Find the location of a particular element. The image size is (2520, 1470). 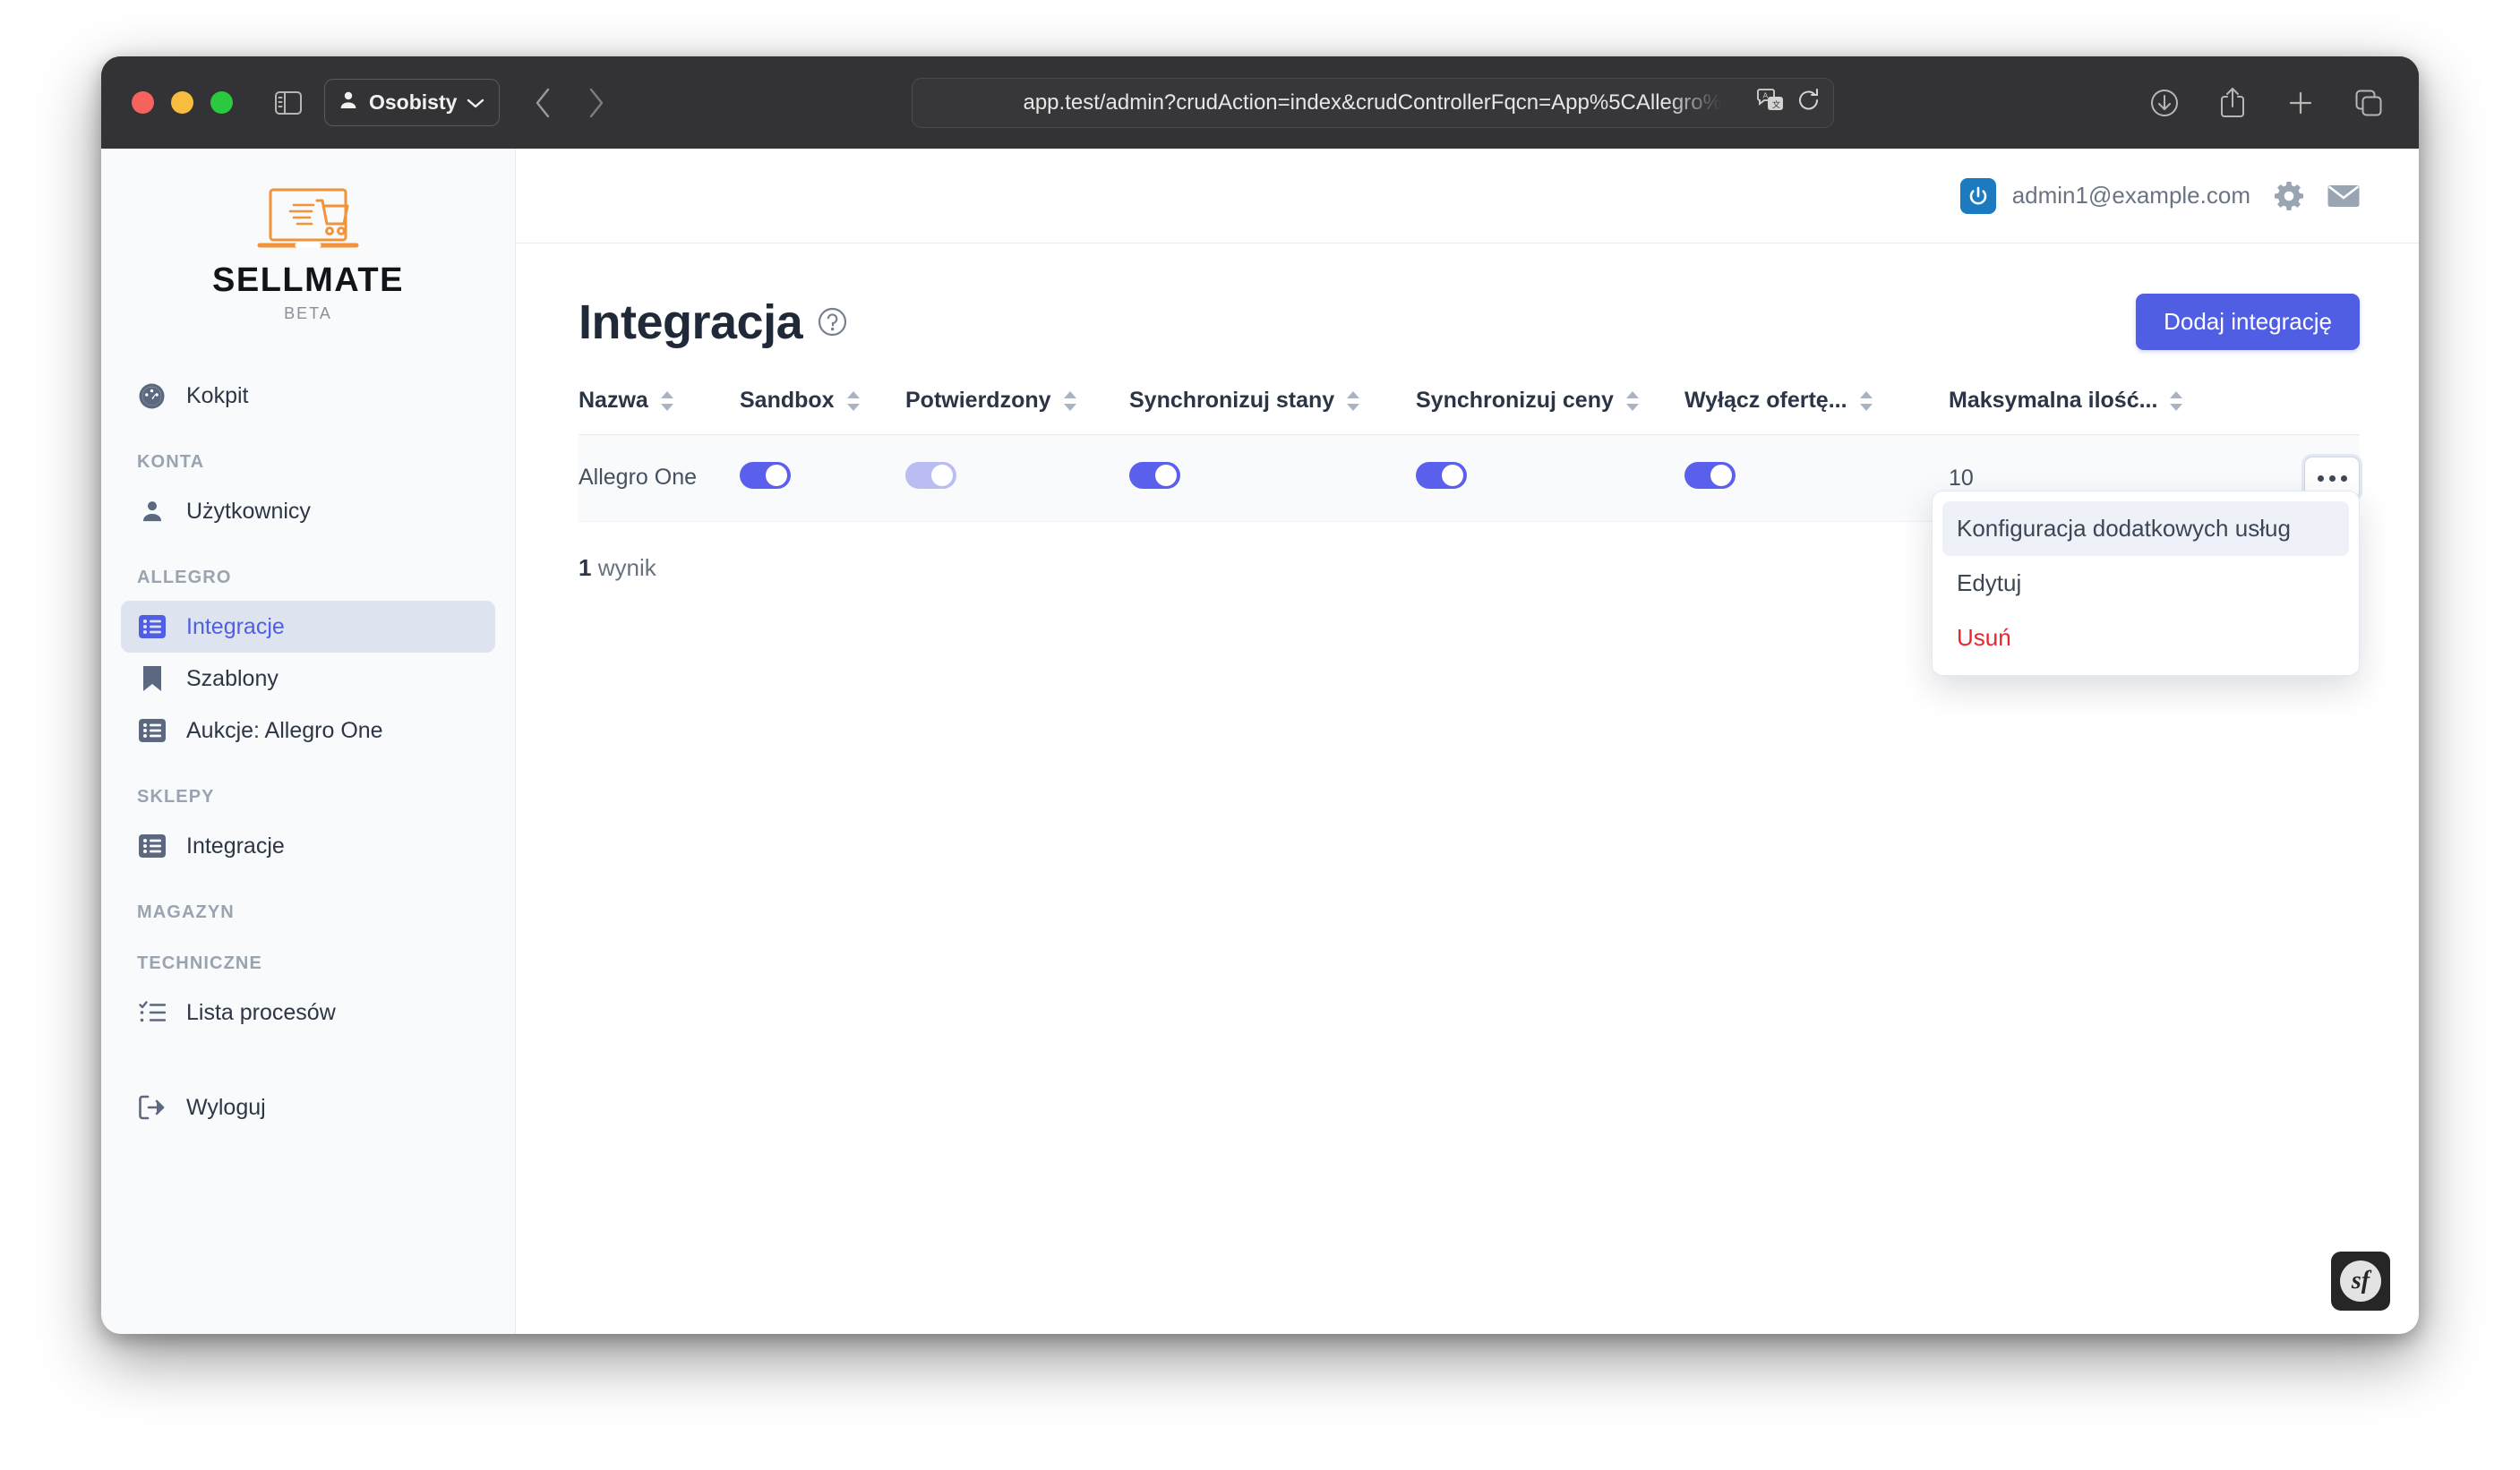

browser-profile-label: Osobisty is located at coordinates (413, 102).